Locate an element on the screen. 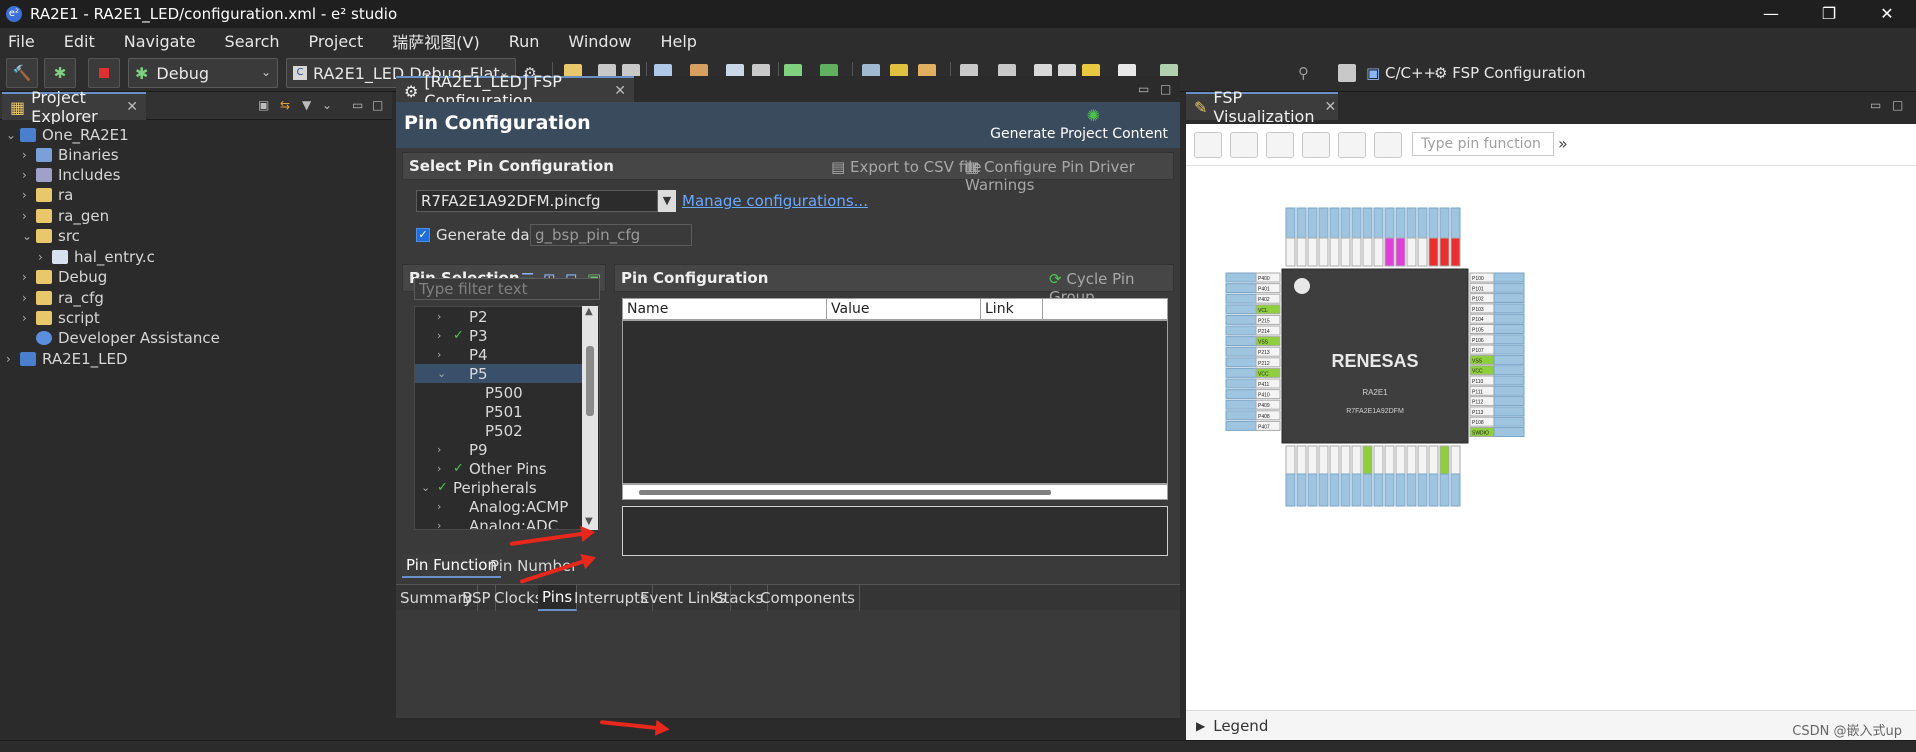 This screenshot has height=752, width=1916. tree-item-one-ra2e1: ⌄ One_RA2E1 is located at coordinates (67, 135).